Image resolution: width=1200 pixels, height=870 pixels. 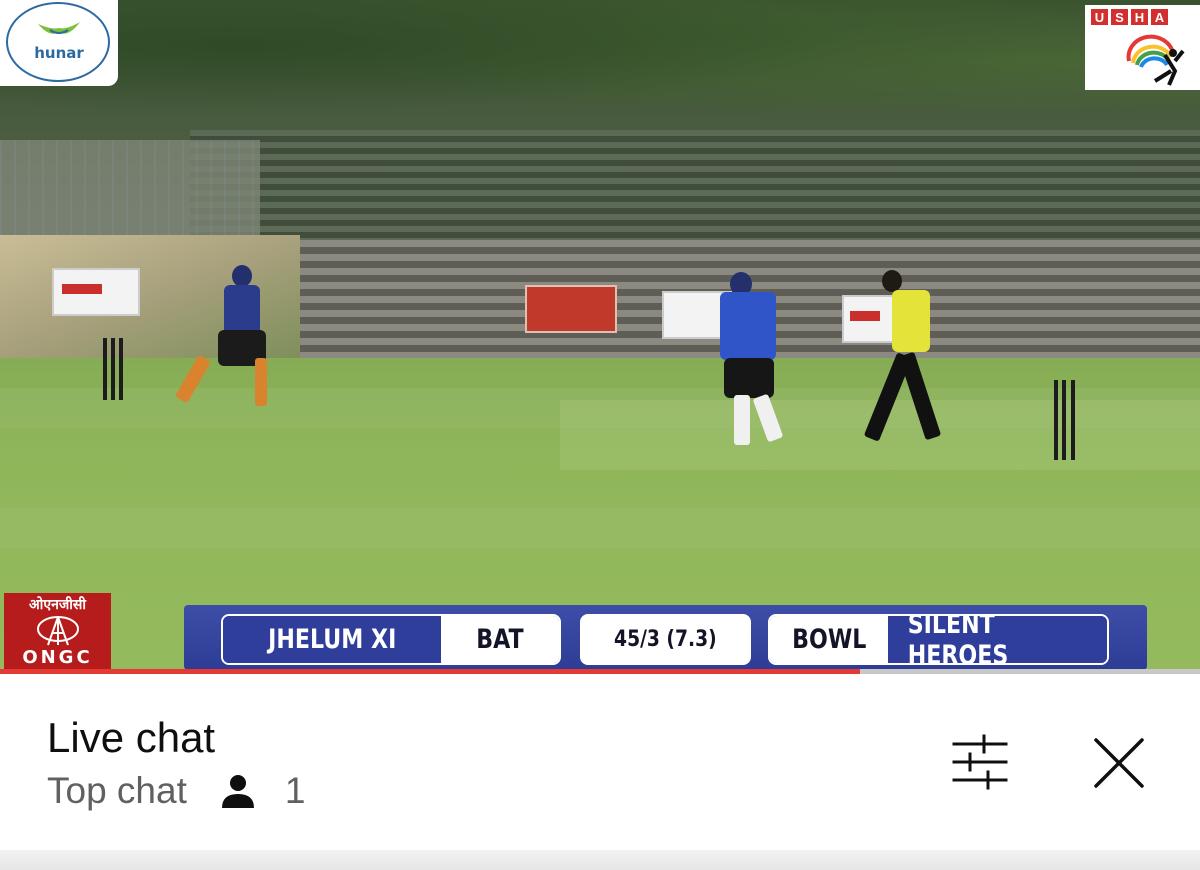 I want to click on batting-team-name: JHELUM XI, so click(x=332, y=639).